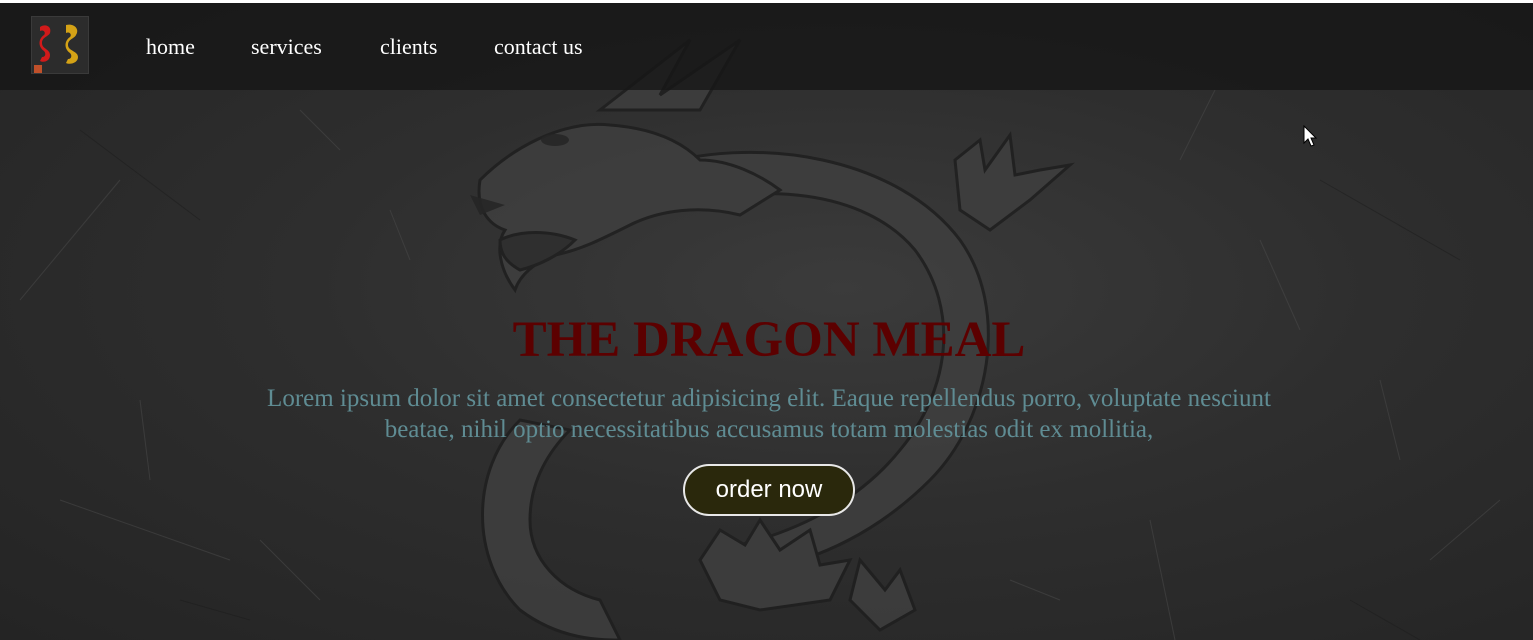 This screenshot has width=1533, height=640. I want to click on order-now-button: order now, so click(769, 490).